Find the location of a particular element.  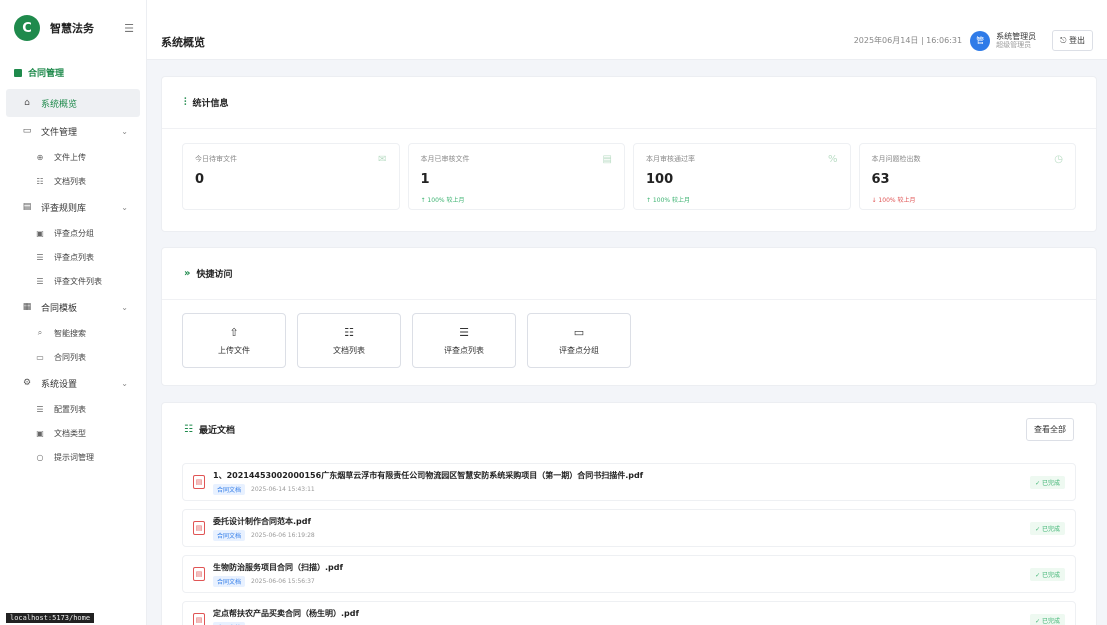

doc-time: 2025-06-14 15:43:11 is located at coordinates (283, 489).